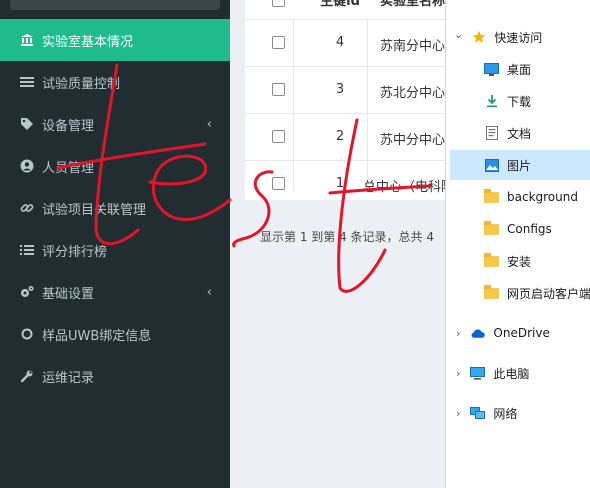  What do you see at coordinates (542, 197) in the screenshot?
I see `nav-label: background` at bounding box center [542, 197].